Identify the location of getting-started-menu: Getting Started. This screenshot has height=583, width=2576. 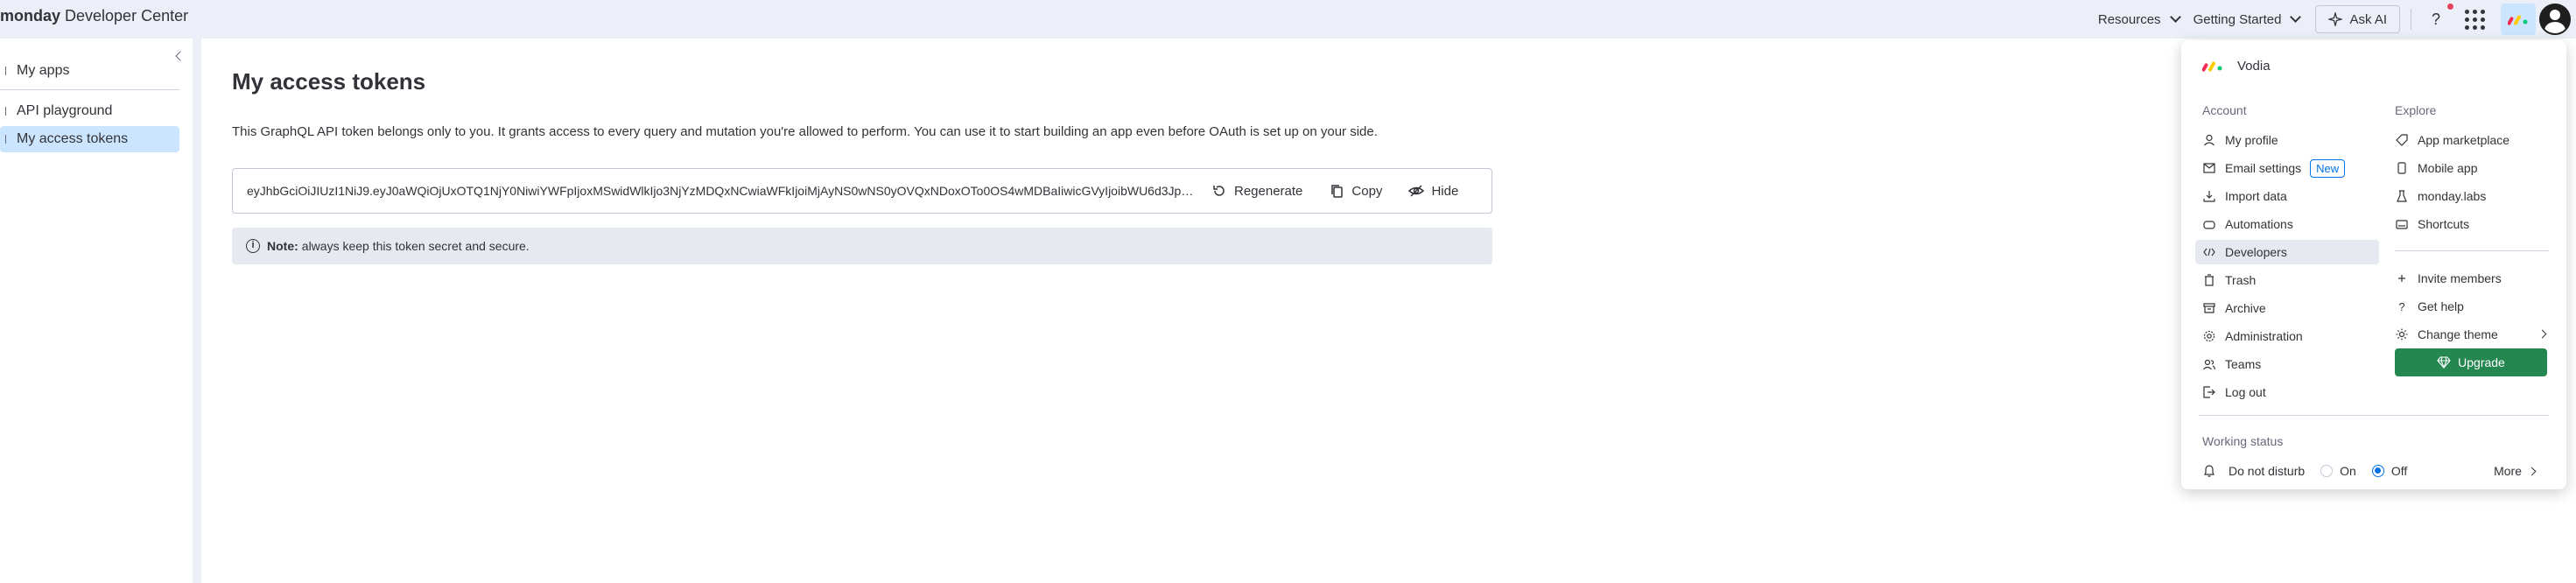
(2246, 19).